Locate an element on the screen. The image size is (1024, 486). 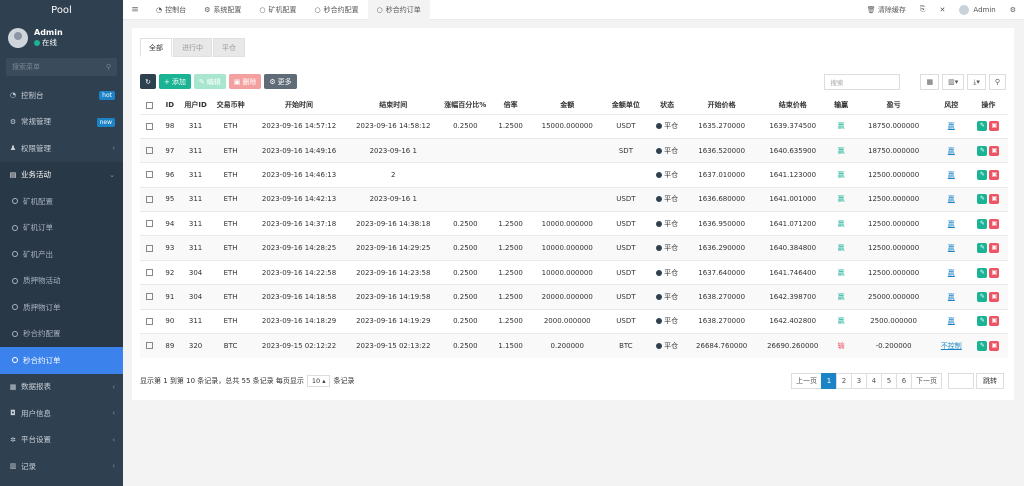
export-button: ⤓▾ is located at coordinates (976, 82).